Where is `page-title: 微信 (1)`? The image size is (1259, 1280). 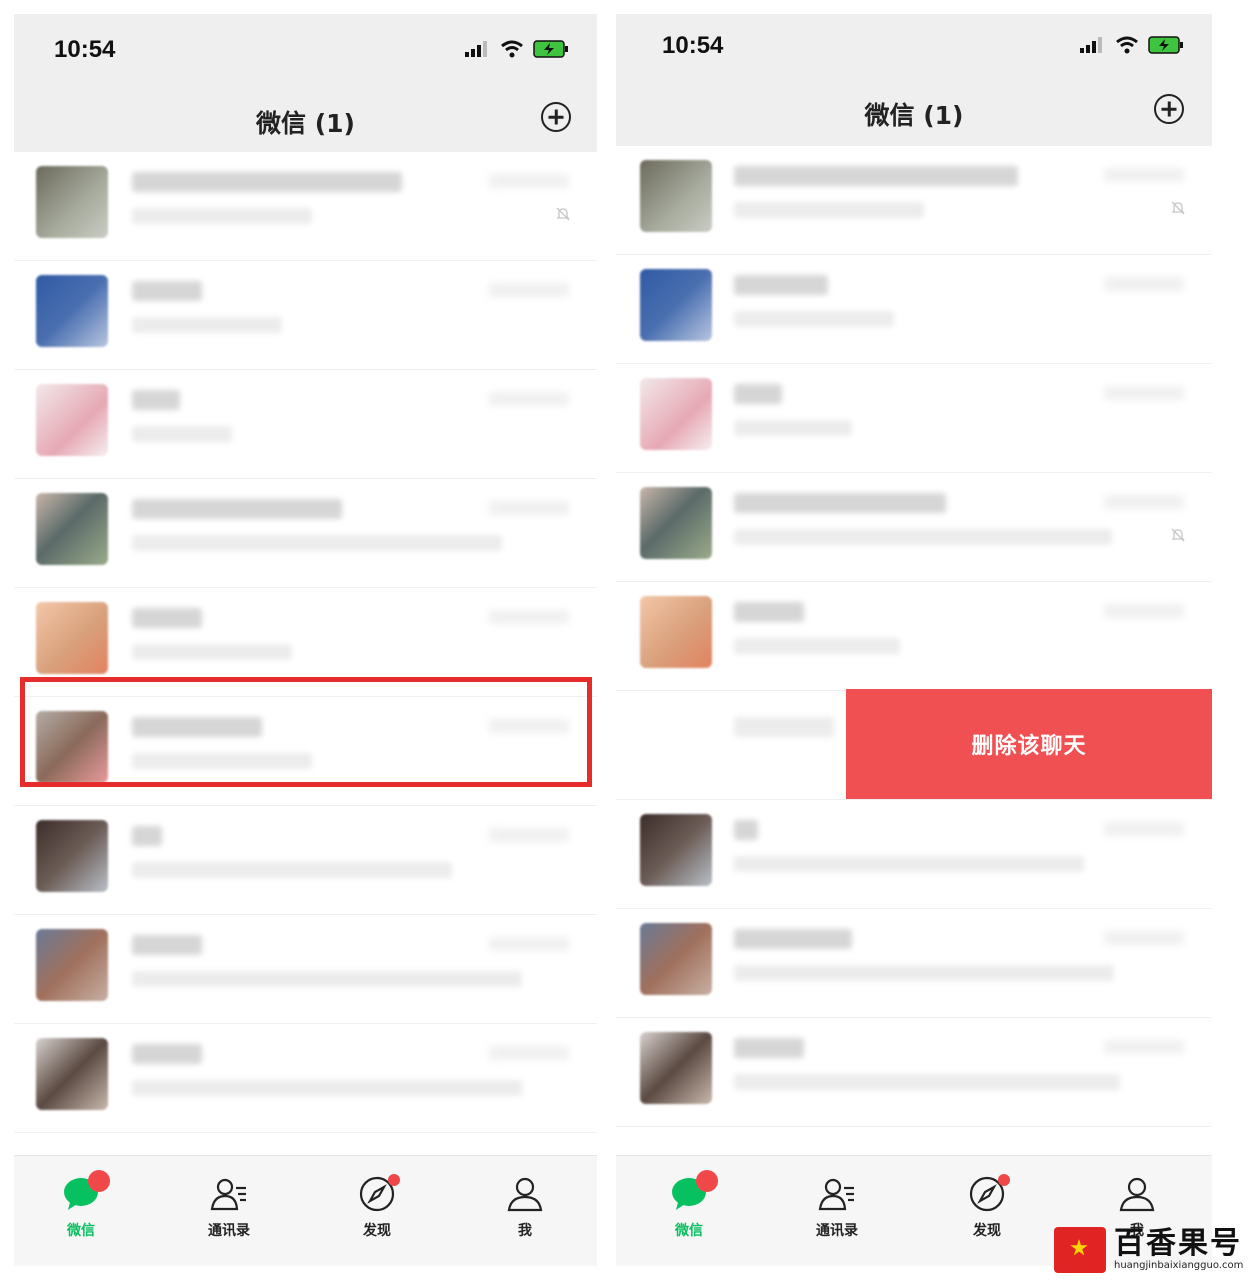 page-title: 微信 (1) is located at coordinates (914, 115).